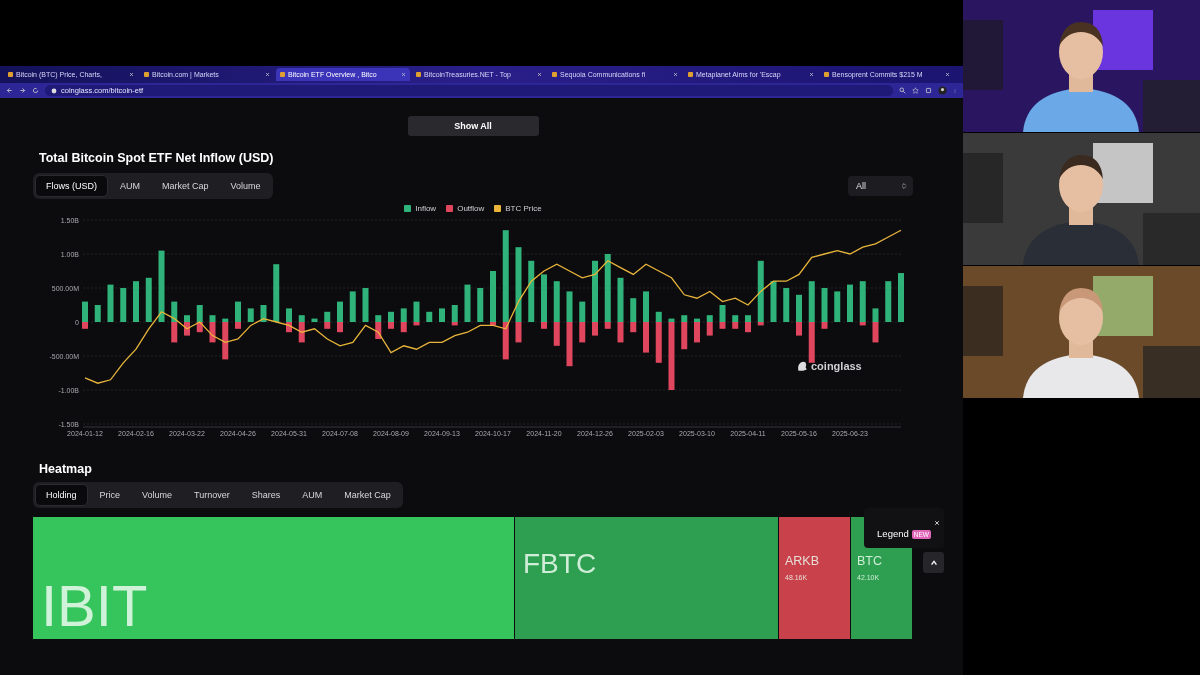  What do you see at coordinates (902, 90) in the screenshot?
I see `search-icon` at bounding box center [902, 90].